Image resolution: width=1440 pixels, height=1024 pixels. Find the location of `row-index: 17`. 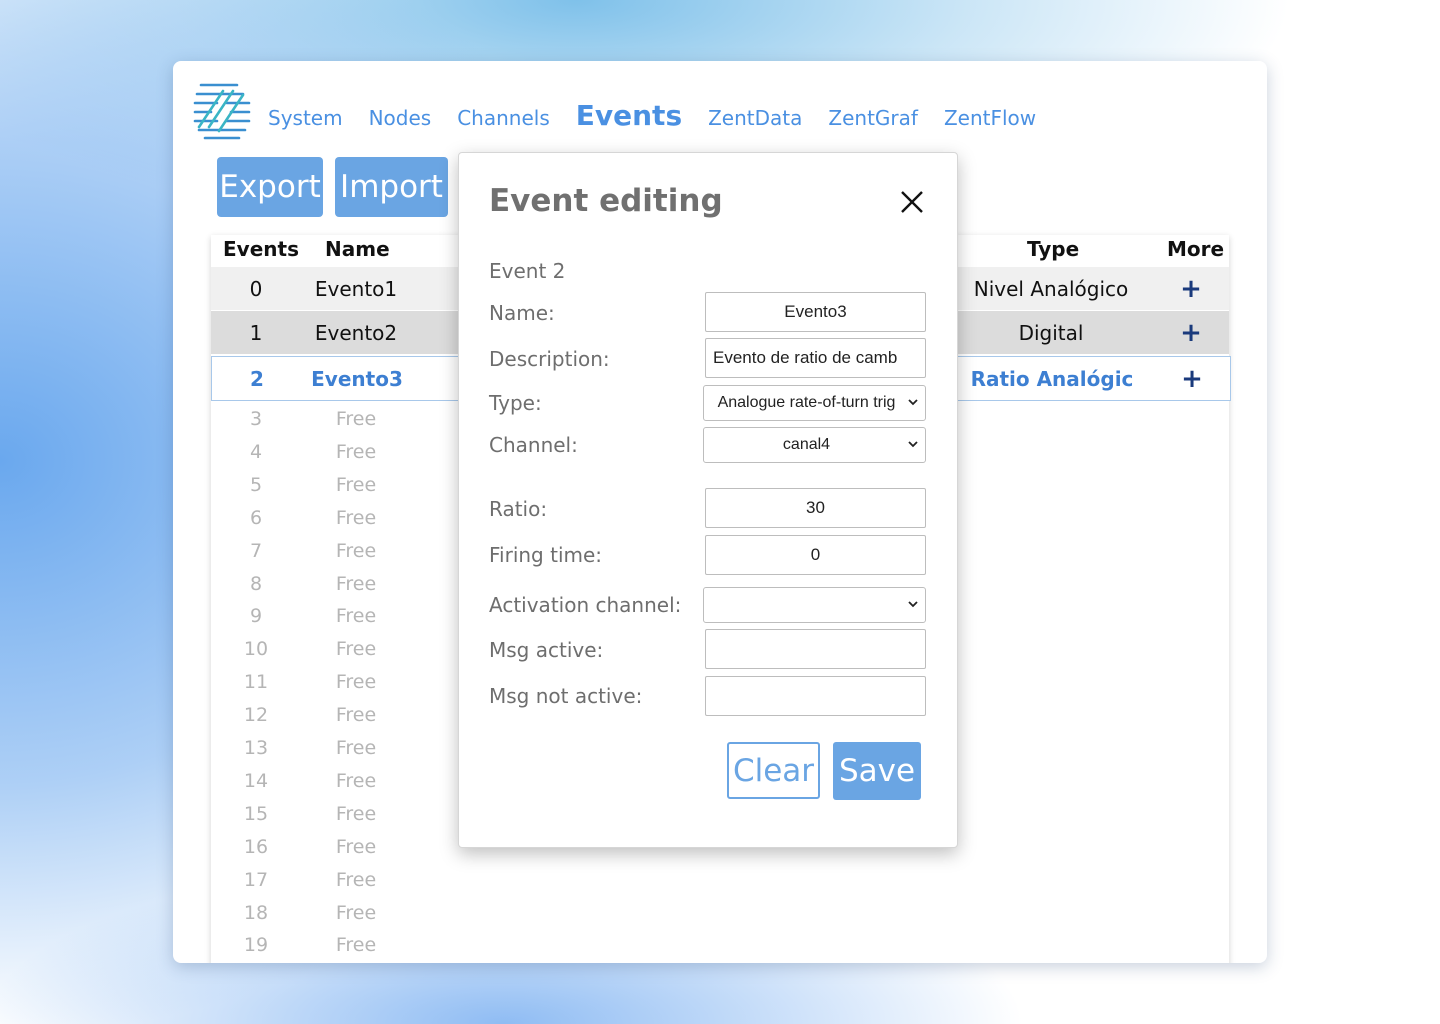

row-index: 17 is located at coordinates (256, 879).